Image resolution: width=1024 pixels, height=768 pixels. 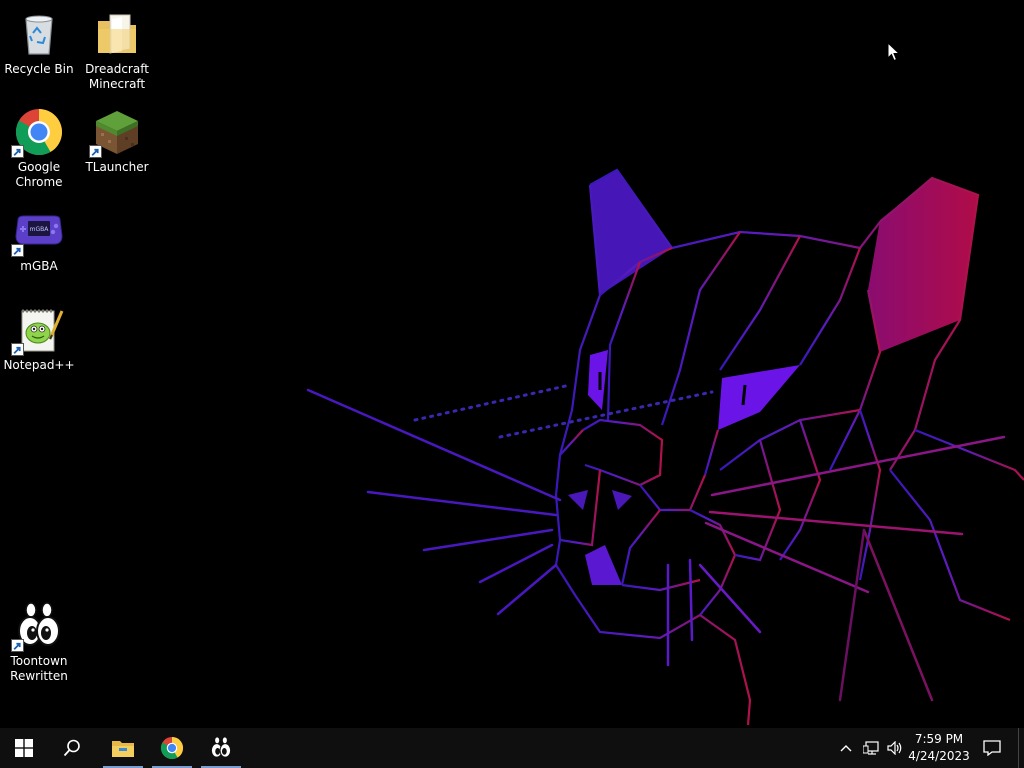 What do you see at coordinates (117, 76) in the screenshot?
I see `desktop-icon-label: Dreadcraft Minecraft` at bounding box center [117, 76].